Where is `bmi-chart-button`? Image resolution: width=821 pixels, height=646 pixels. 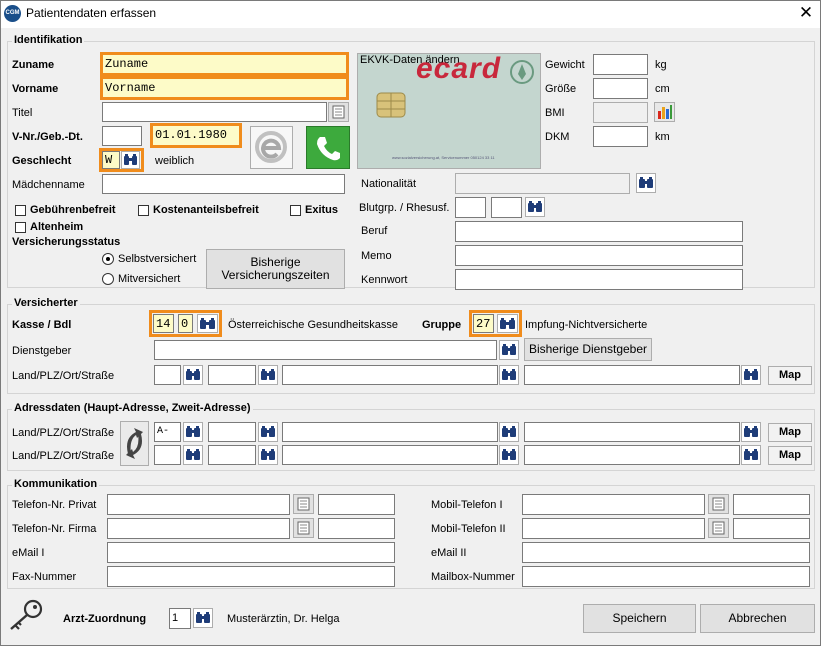 bmi-chart-button is located at coordinates (664, 112).